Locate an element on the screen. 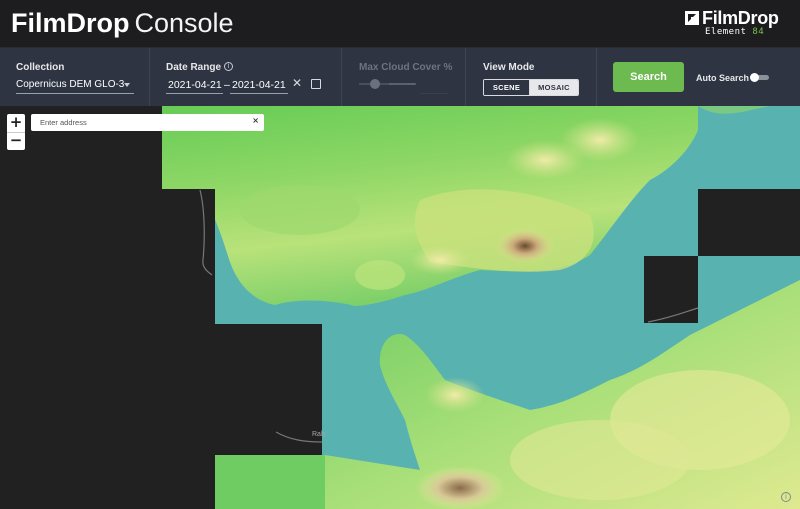 This screenshot has width=800, height=509. brand-subtitle: Element 84 is located at coordinates (734, 32).